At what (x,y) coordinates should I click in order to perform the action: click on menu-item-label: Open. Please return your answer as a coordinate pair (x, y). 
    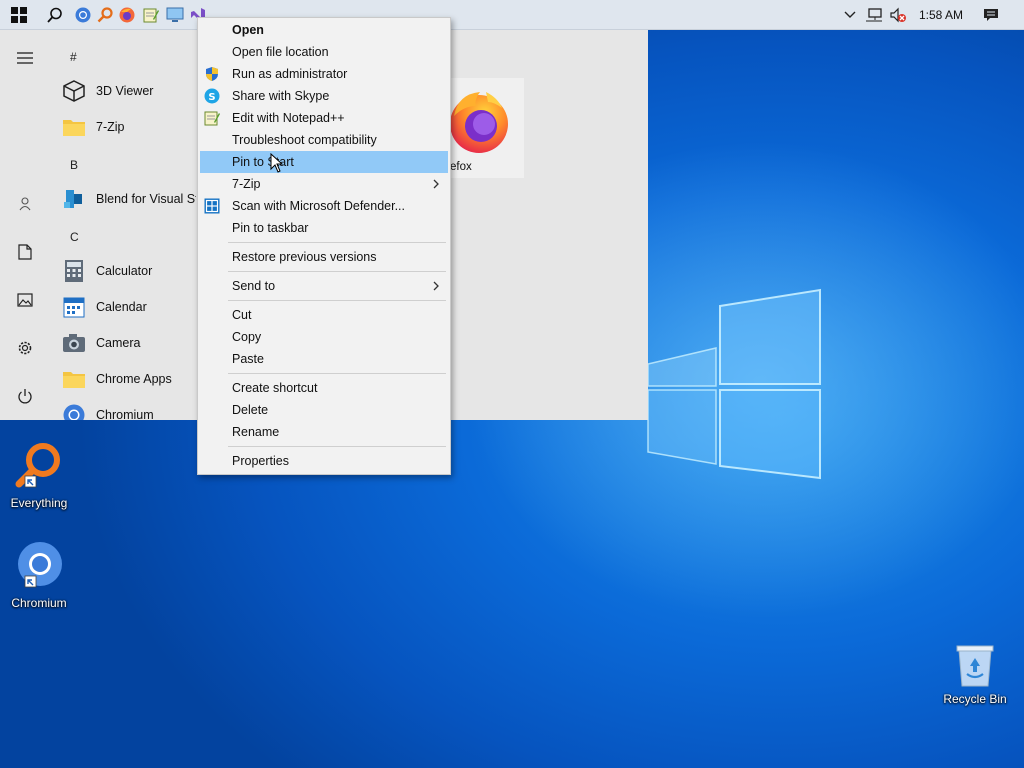
    Looking at the image, I should click on (248, 30).